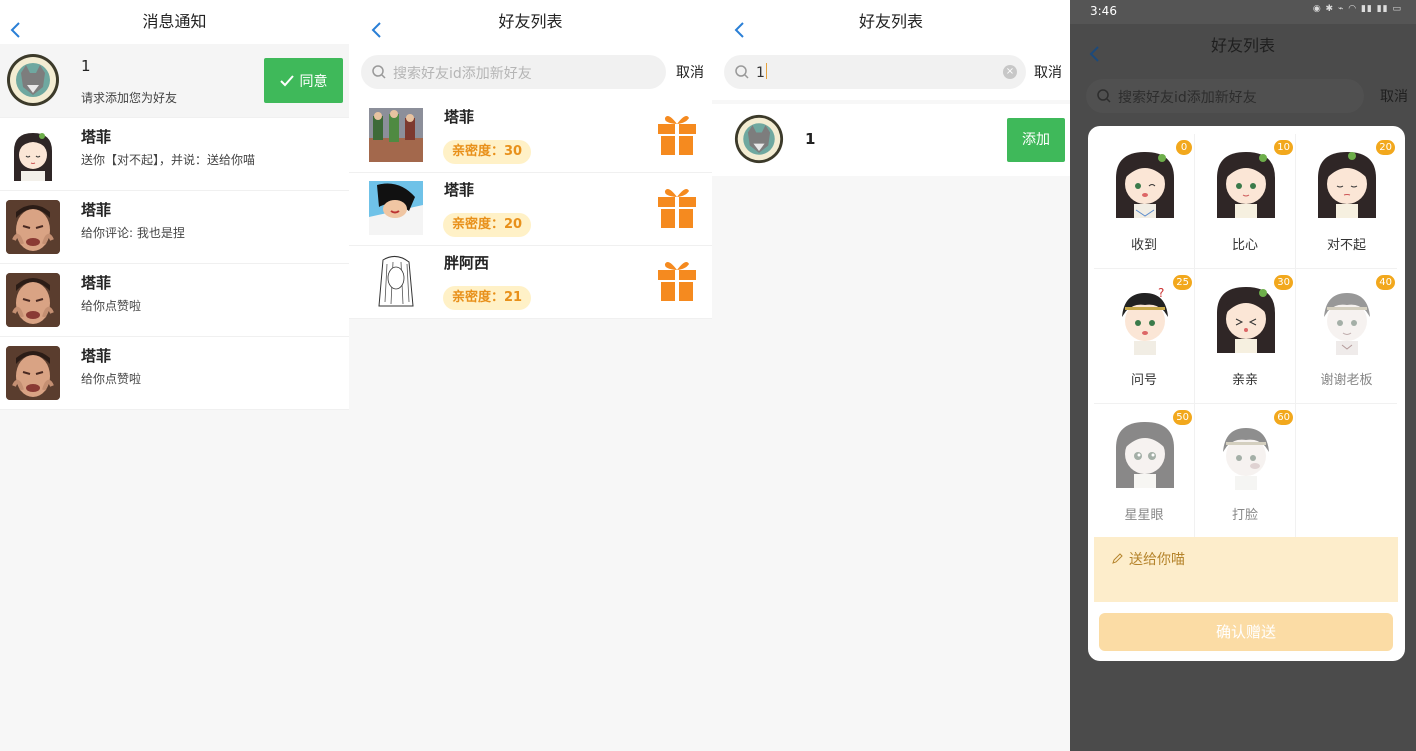 The height and width of the screenshot is (751, 1416). I want to click on gift-item: 0 收到, so click(1144, 201).